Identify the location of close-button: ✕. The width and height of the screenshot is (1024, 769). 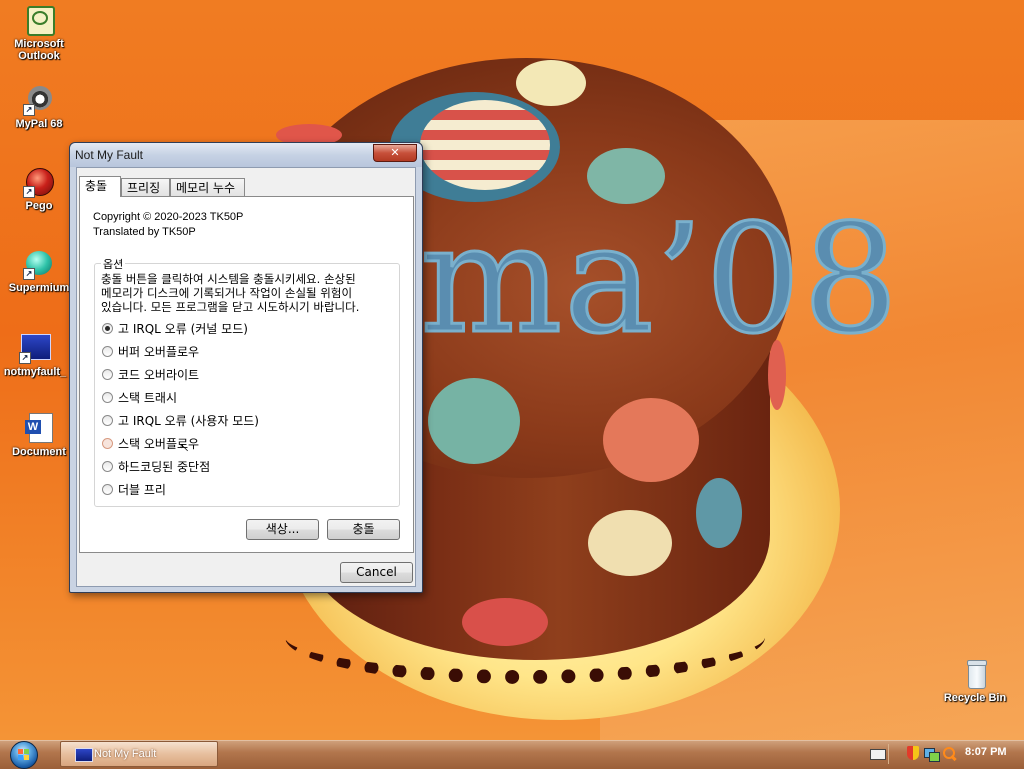
(395, 153).